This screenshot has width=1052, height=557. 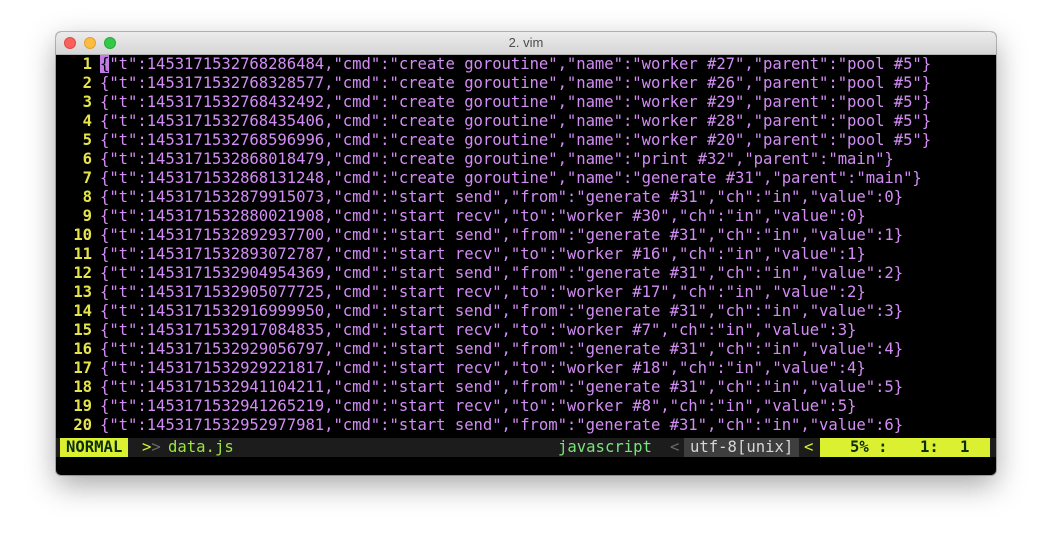 I want to click on line-number: 6, so click(x=87, y=159).